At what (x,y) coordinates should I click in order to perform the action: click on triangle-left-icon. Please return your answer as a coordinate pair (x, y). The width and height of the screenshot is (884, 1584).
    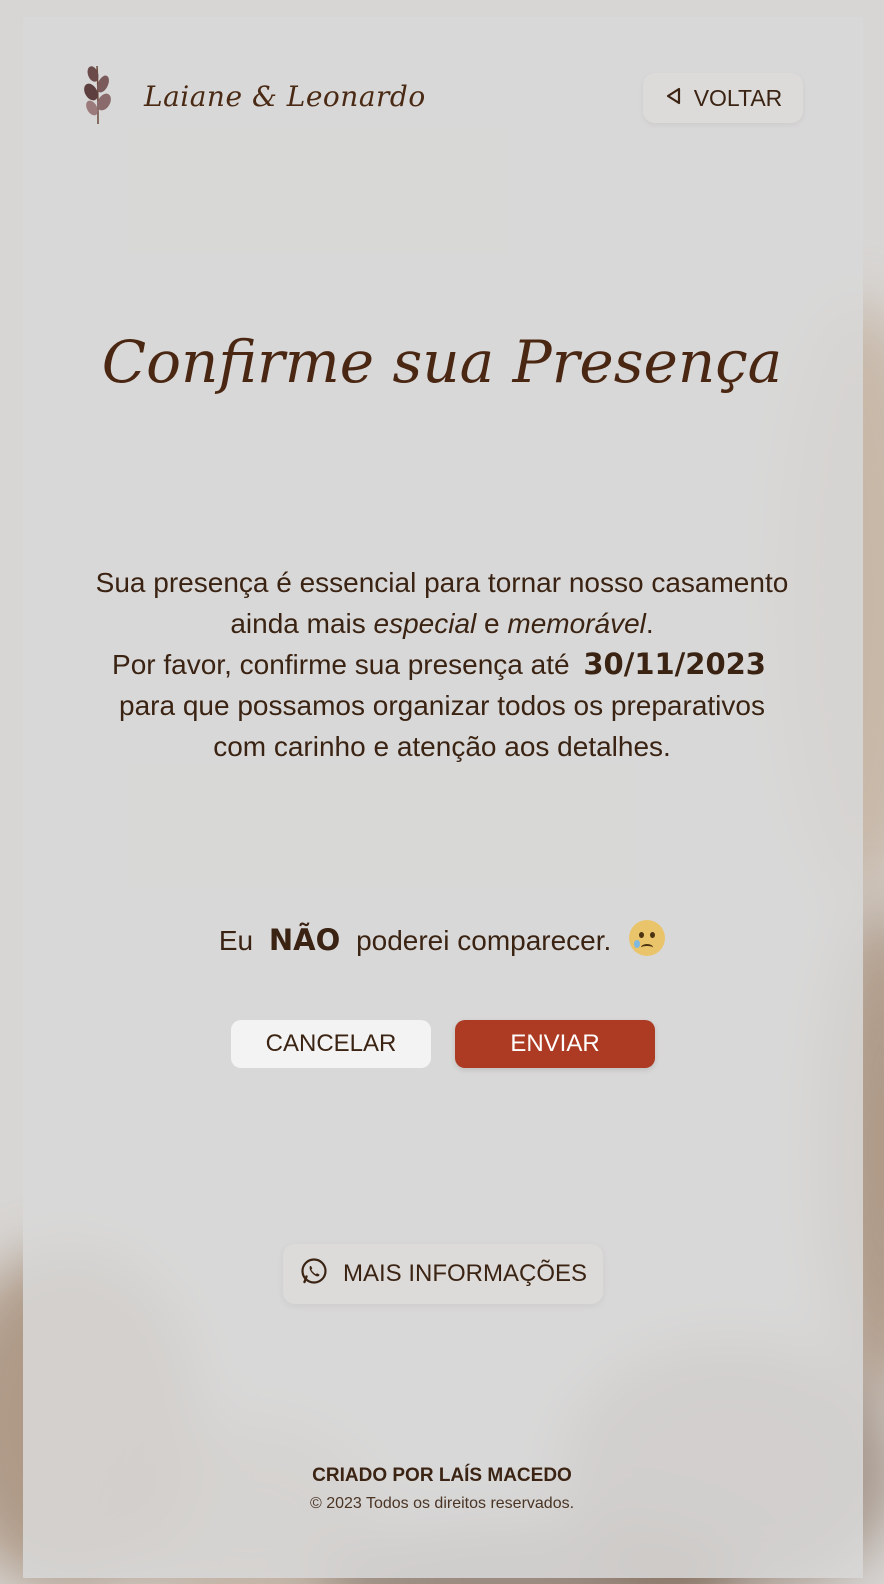
    Looking at the image, I should click on (674, 98).